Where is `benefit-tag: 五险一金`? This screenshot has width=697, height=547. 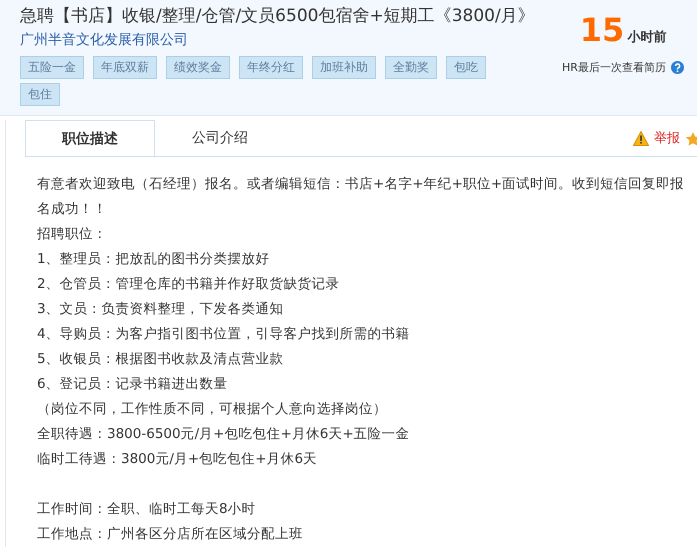 benefit-tag: 五险一金 is located at coordinates (52, 67).